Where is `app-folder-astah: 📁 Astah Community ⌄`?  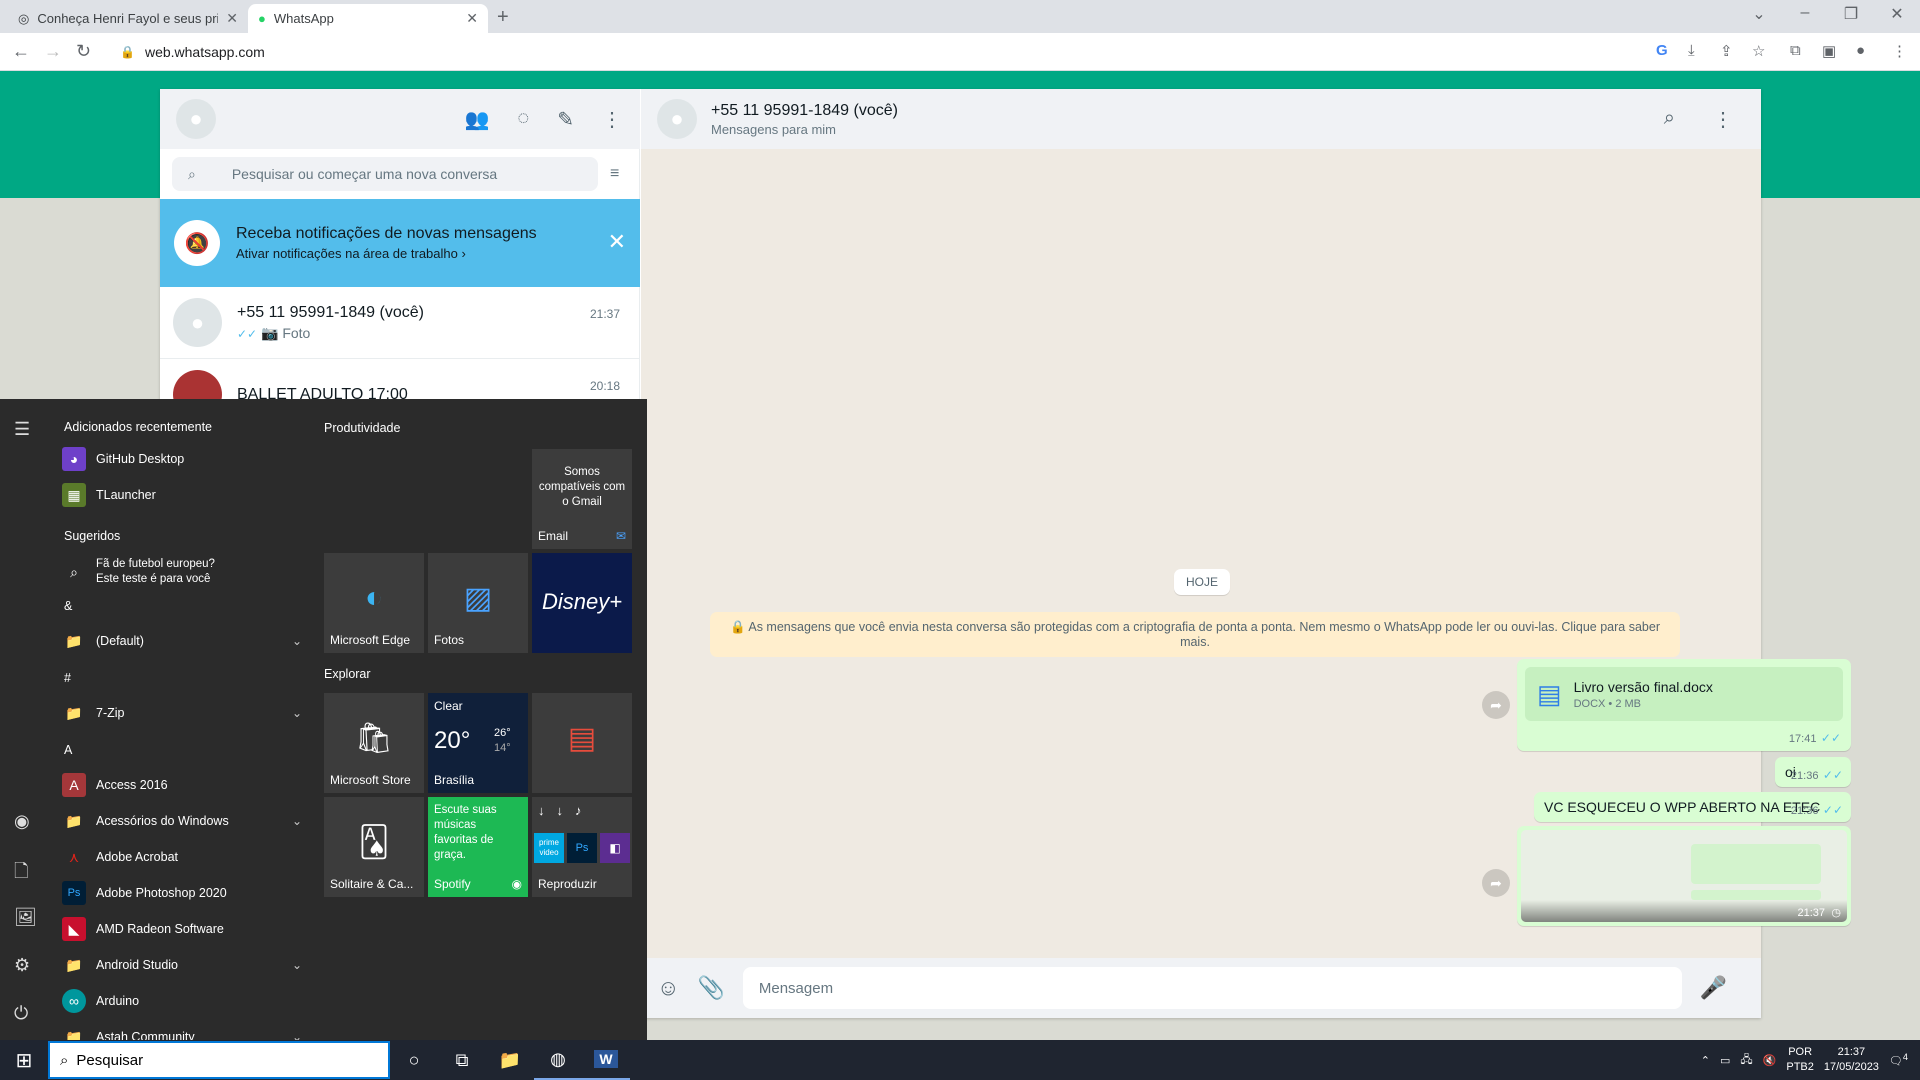 app-folder-astah: 📁 Astah Community ⌄ is located at coordinates (182, 1030).